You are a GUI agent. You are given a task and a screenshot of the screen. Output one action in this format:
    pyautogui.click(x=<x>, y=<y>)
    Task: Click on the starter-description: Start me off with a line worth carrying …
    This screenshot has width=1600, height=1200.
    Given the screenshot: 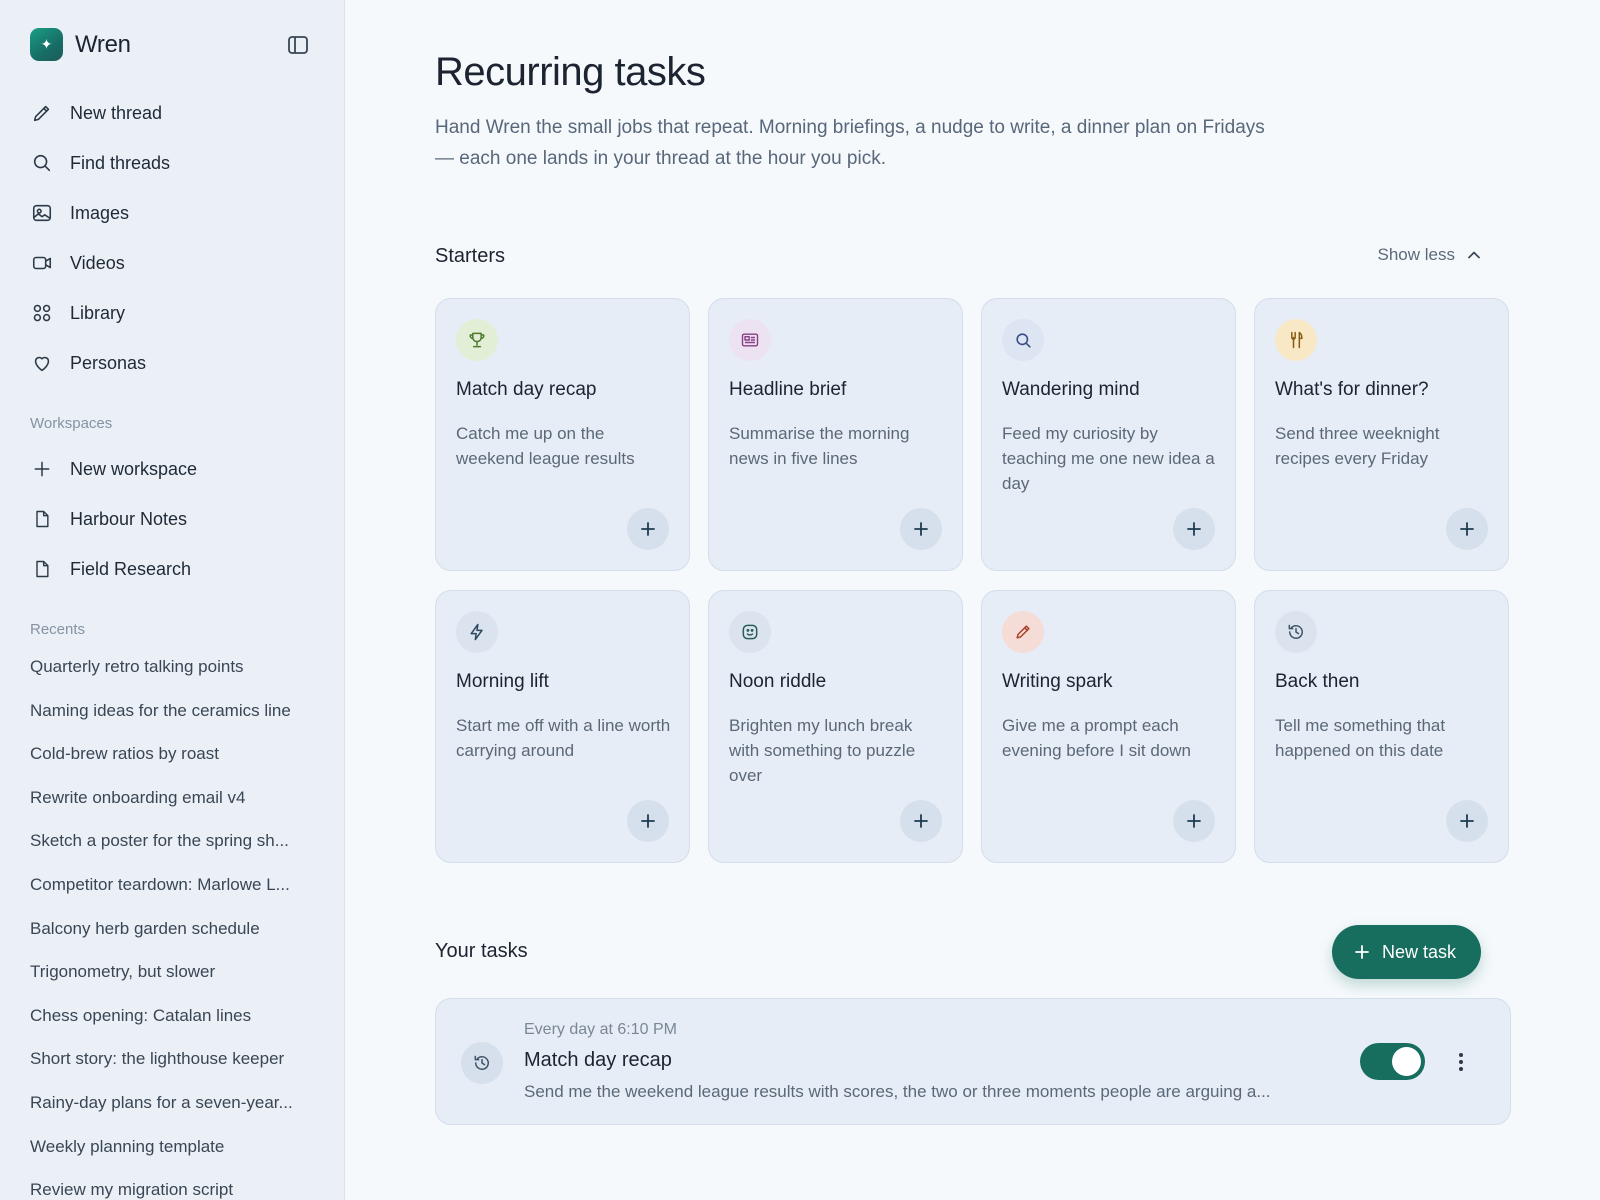 What is the action you would take?
    pyautogui.click(x=563, y=738)
    